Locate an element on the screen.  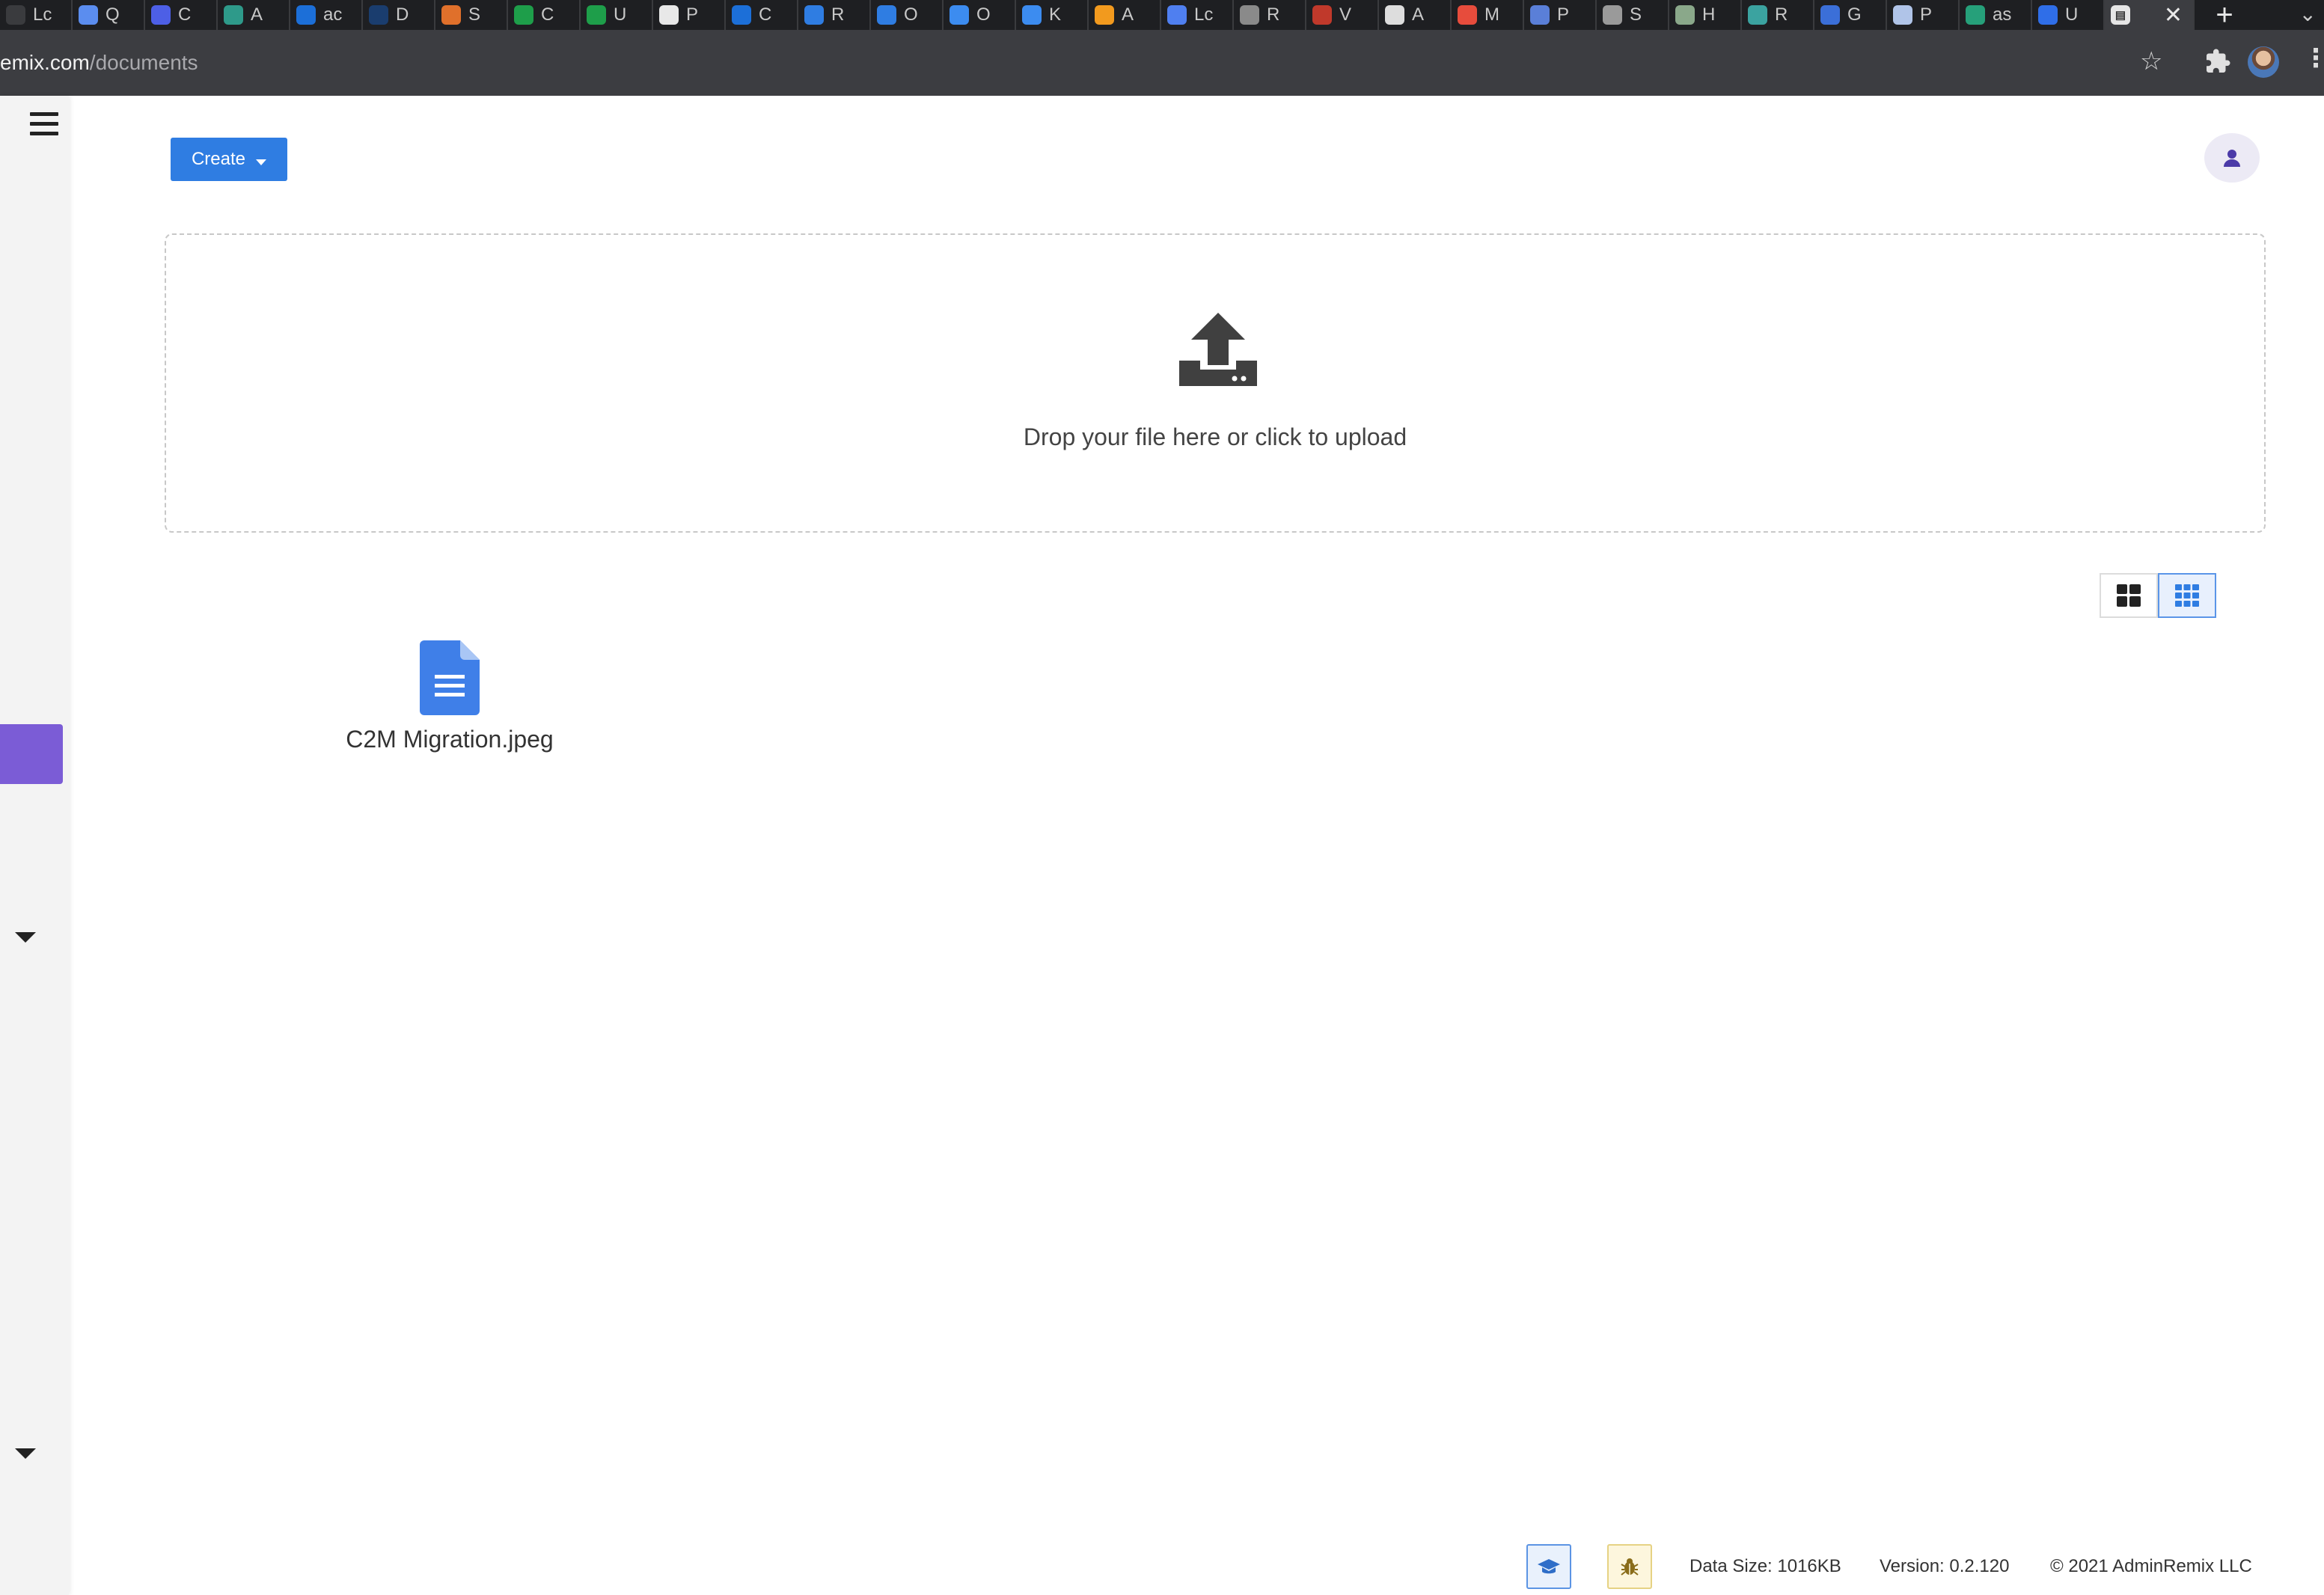
data-size-label: Data Size: 1016KB is located at coordinates (1765, 1566).